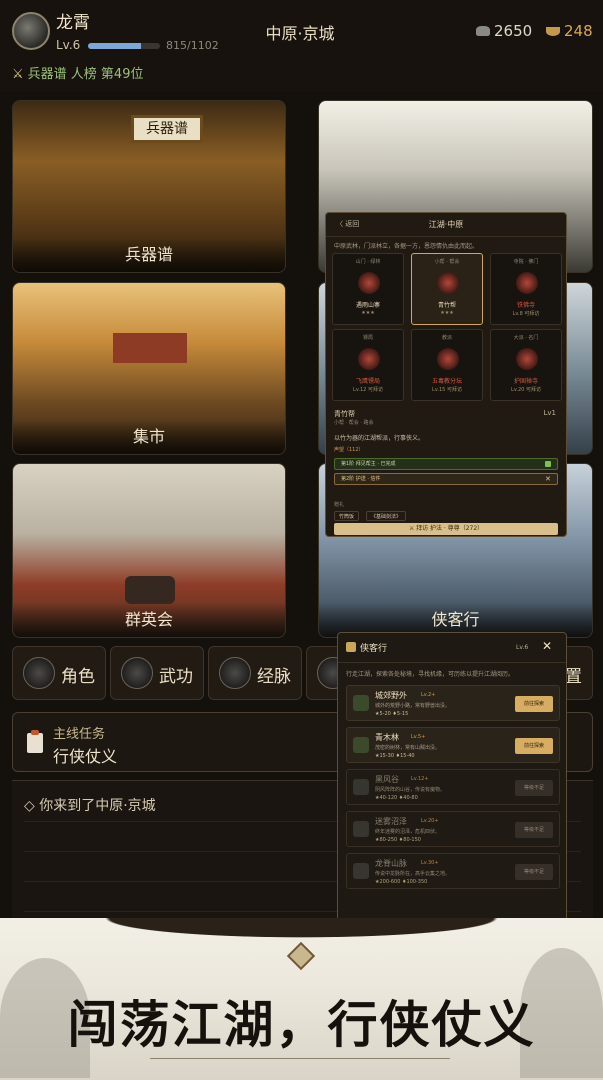 The height and width of the screenshot is (1080, 603). I want to click on sect-quest-row: 第2阶 护送 · 信件 ✕, so click(446, 479).